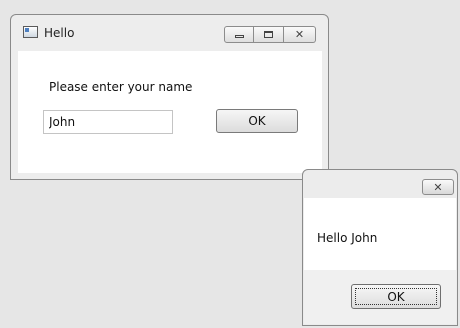 This screenshot has height=328, width=460. What do you see at coordinates (347, 238) in the screenshot?
I see `message-text: Hello John` at bounding box center [347, 238].